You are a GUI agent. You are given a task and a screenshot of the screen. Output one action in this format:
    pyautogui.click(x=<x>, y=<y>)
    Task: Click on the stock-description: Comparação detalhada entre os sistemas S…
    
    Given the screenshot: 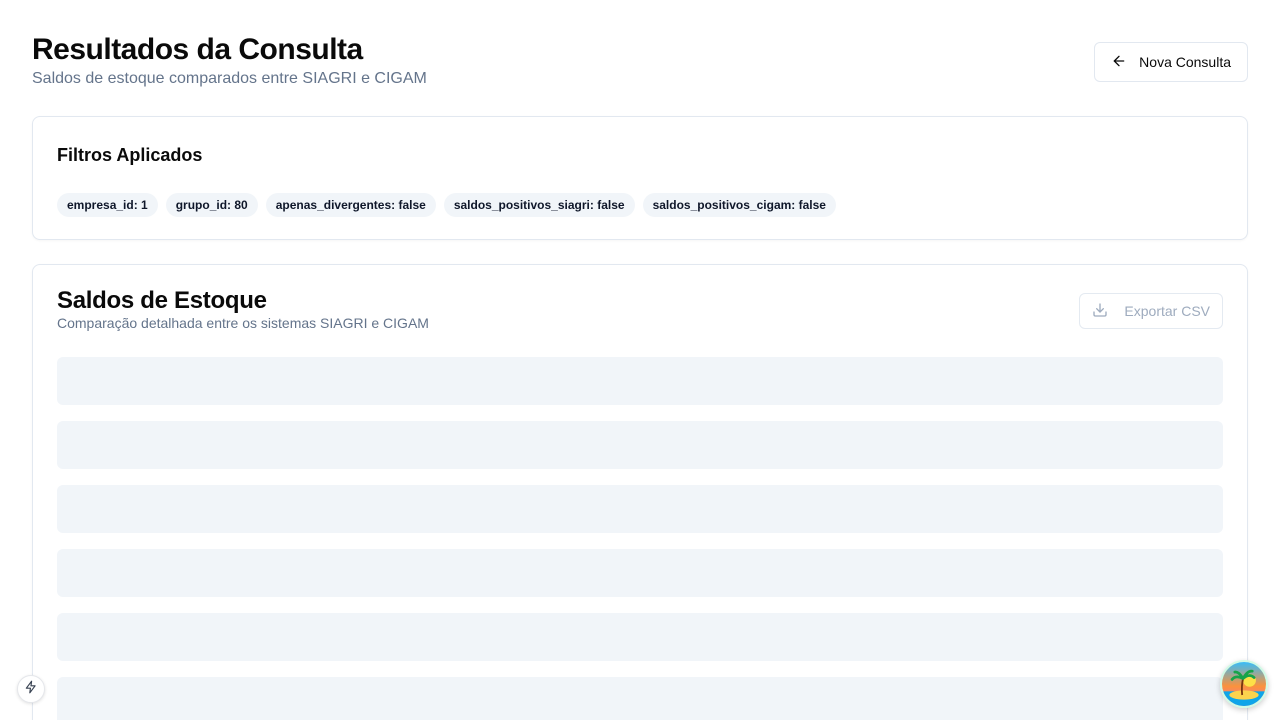 What is the action you would take?
    pyautogui.click(x=243, y=323)
    